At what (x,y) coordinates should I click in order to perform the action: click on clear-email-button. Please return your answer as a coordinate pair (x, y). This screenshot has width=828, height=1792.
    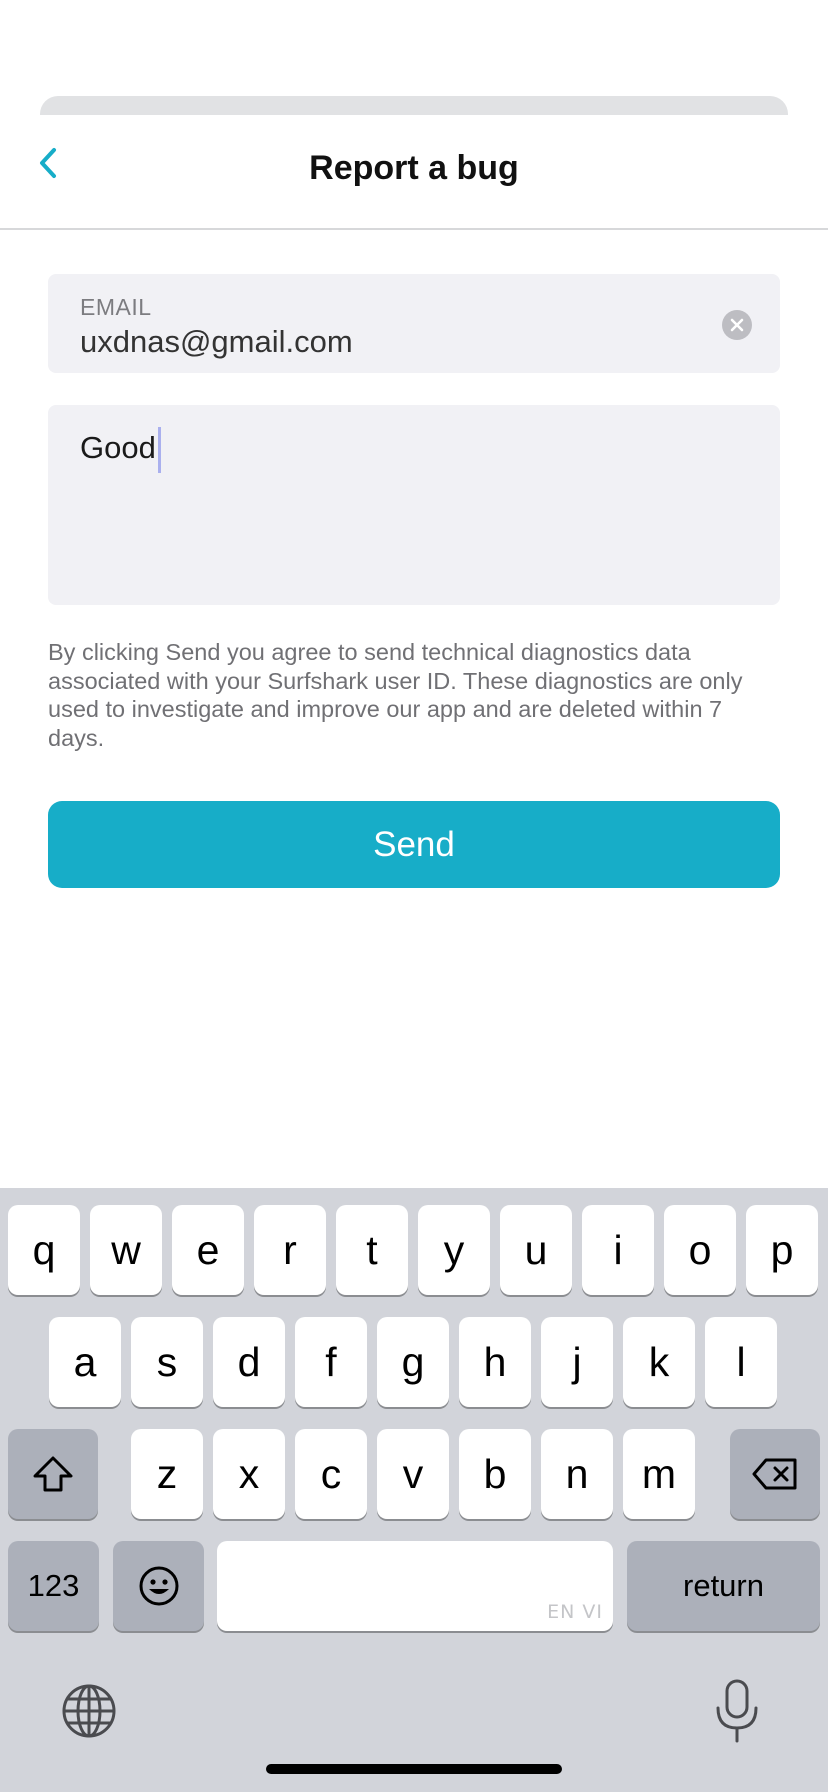
    Looking at the image, I should click on (737, 325).